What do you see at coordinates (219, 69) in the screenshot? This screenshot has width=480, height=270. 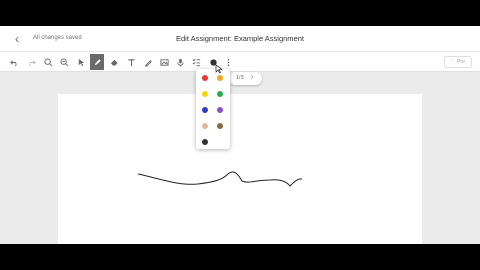 I see `mouse-cursor-icon` at bounding box center [219, 69].